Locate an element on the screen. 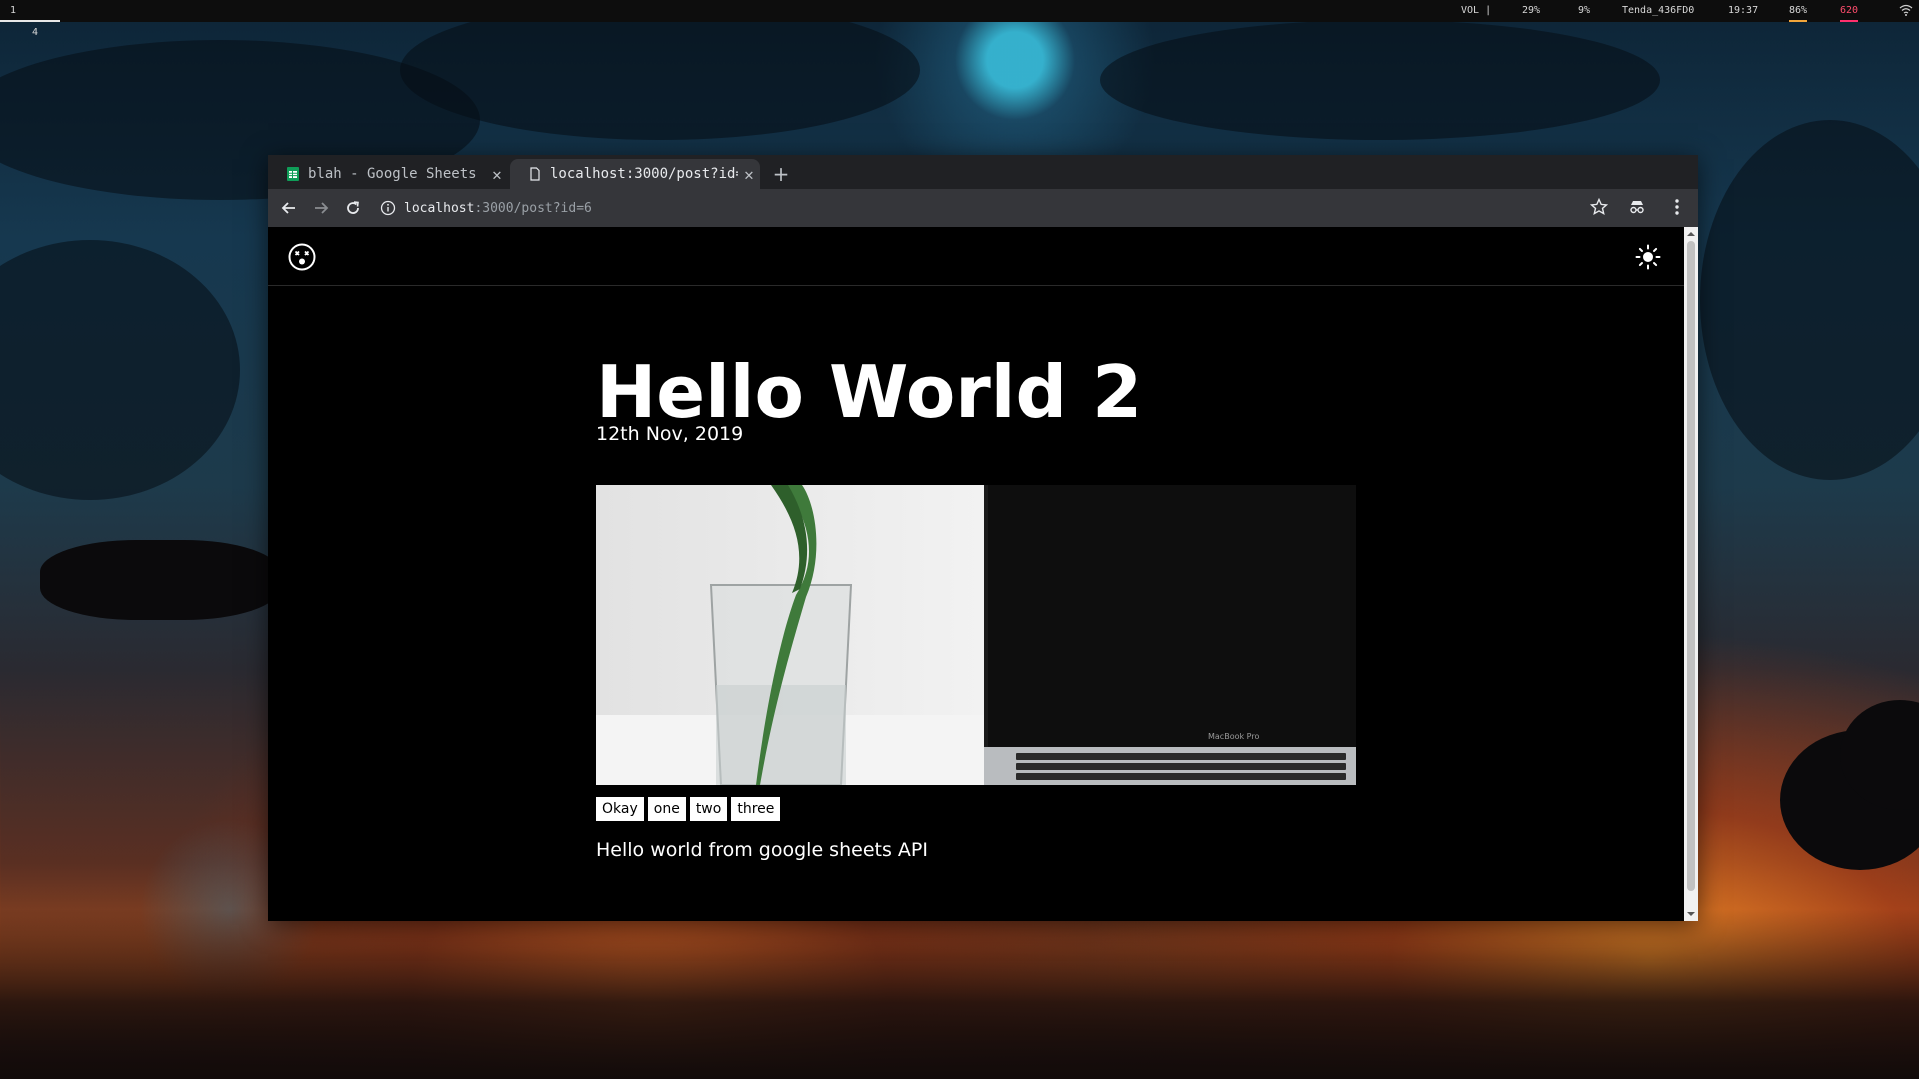 This screenshot has width=1919, height=1079. tab-title: localhost:3000/post?id=6 is located at coordinates (644, 174).